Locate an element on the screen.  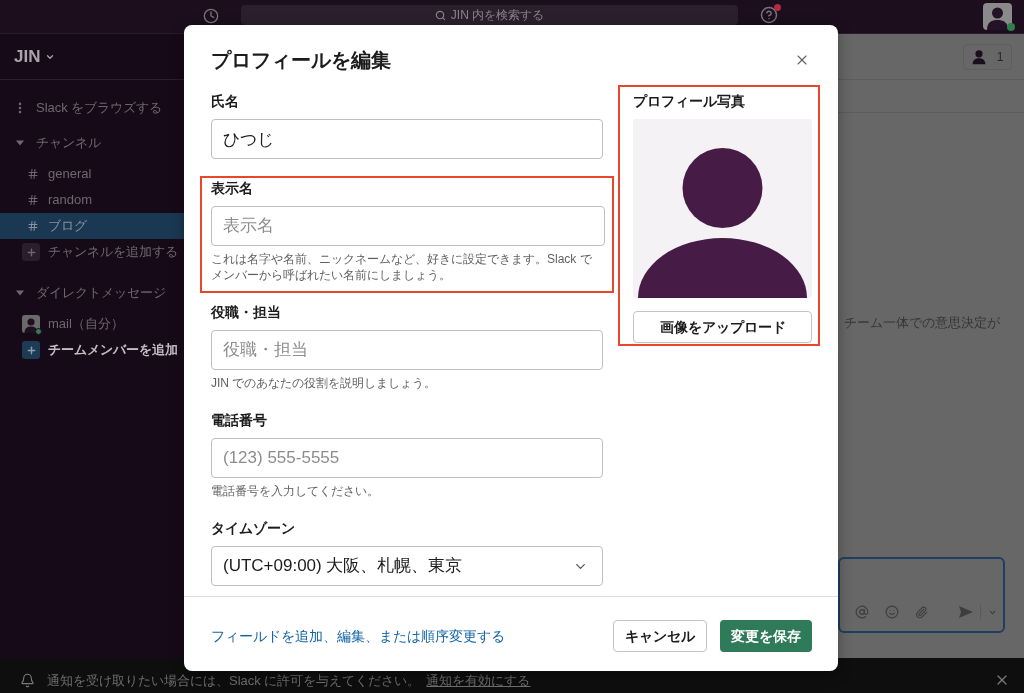
field-hint: 電話番号を入力してください。 is located at coordinates (295, 491).